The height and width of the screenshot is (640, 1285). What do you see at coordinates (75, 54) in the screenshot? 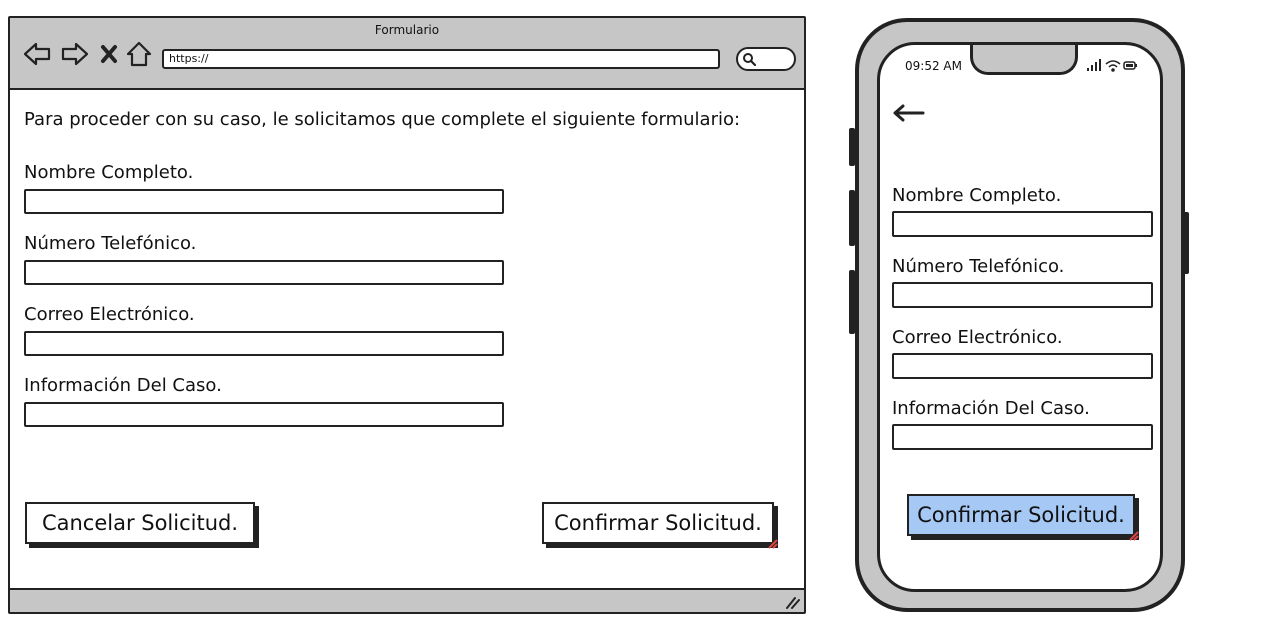
I see `forward-arrow-icon` at bounding box center [75, 54].